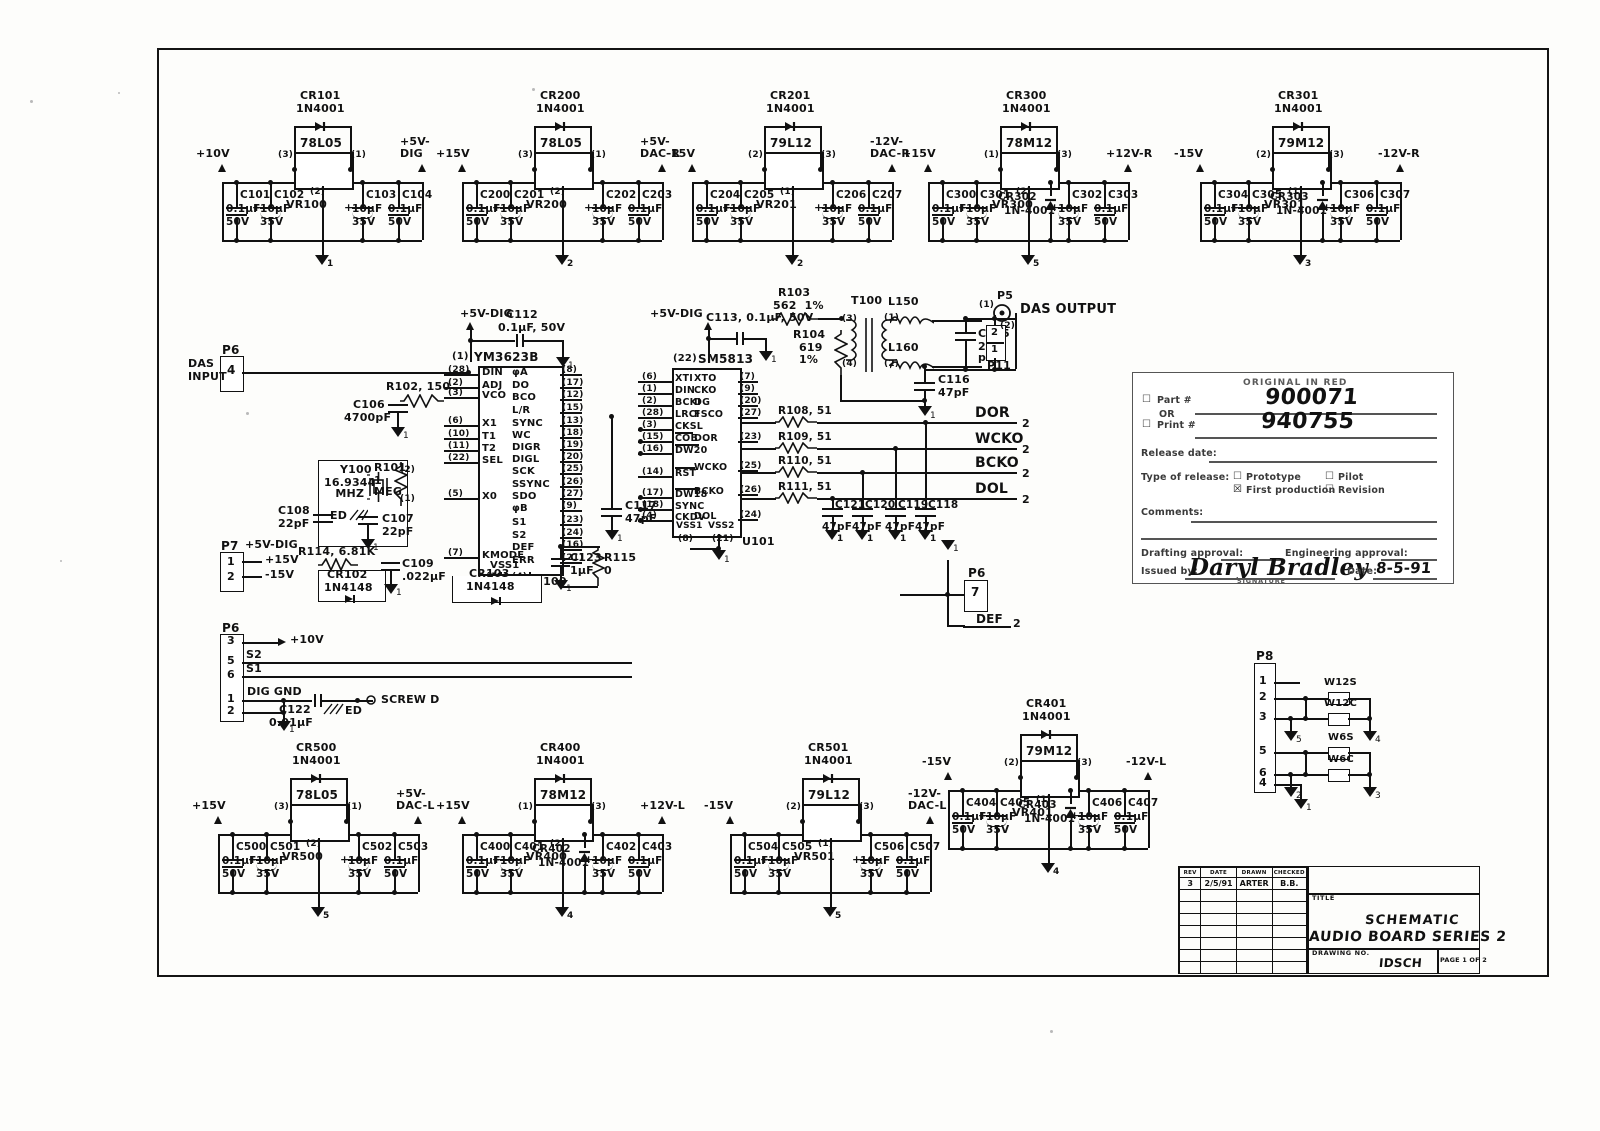 The image size is (1600, 1131). What do you see at coordinates (1237, 476) in the screenshot?
I see `prototype-checkbox: ☐` at bounding box center [1237, 476].